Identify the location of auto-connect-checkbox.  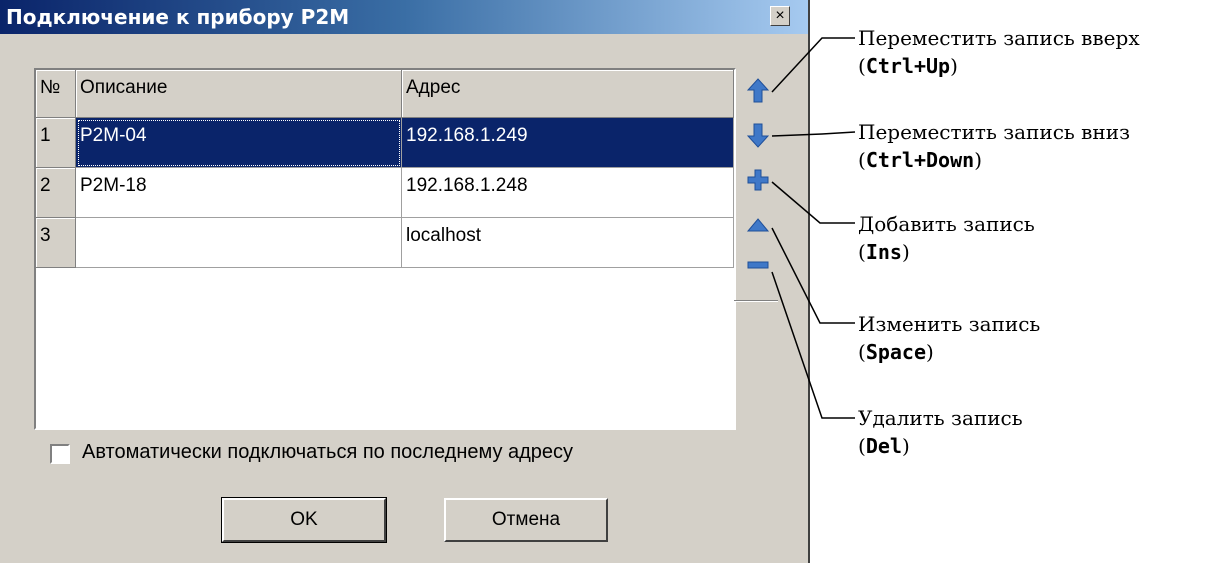
(60, 454).